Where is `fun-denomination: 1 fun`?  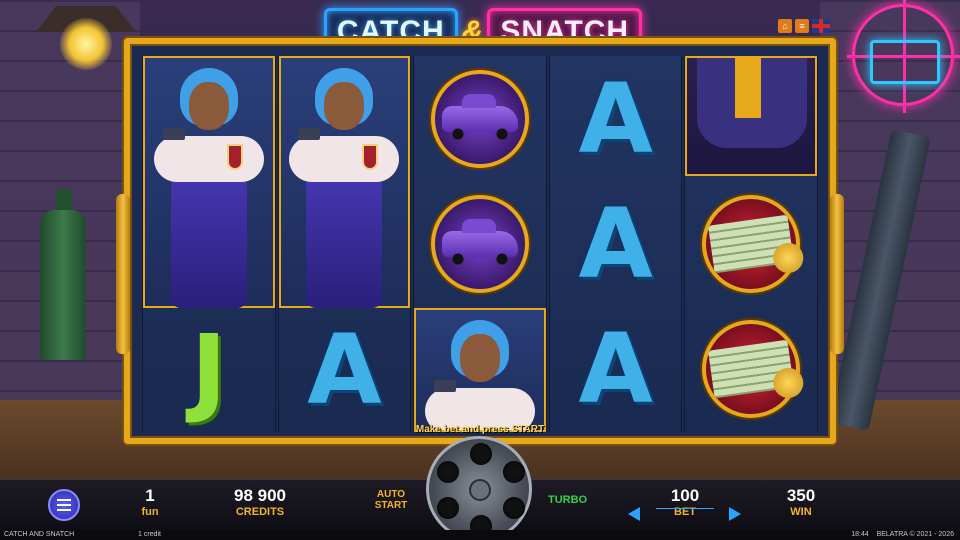
fun-denomination: 1 fun is located at coordinates (150, 502).